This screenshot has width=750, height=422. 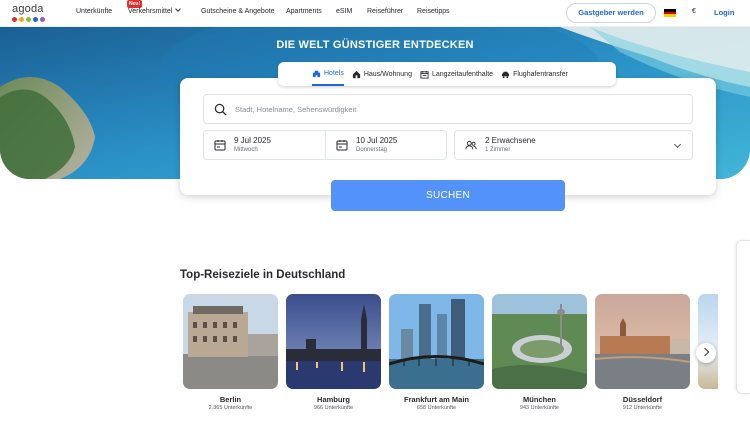 What do you see at coordinates (334, 73) in the screenshot?
I see `tab-label: Hotels` at bounding box center [334, 73].